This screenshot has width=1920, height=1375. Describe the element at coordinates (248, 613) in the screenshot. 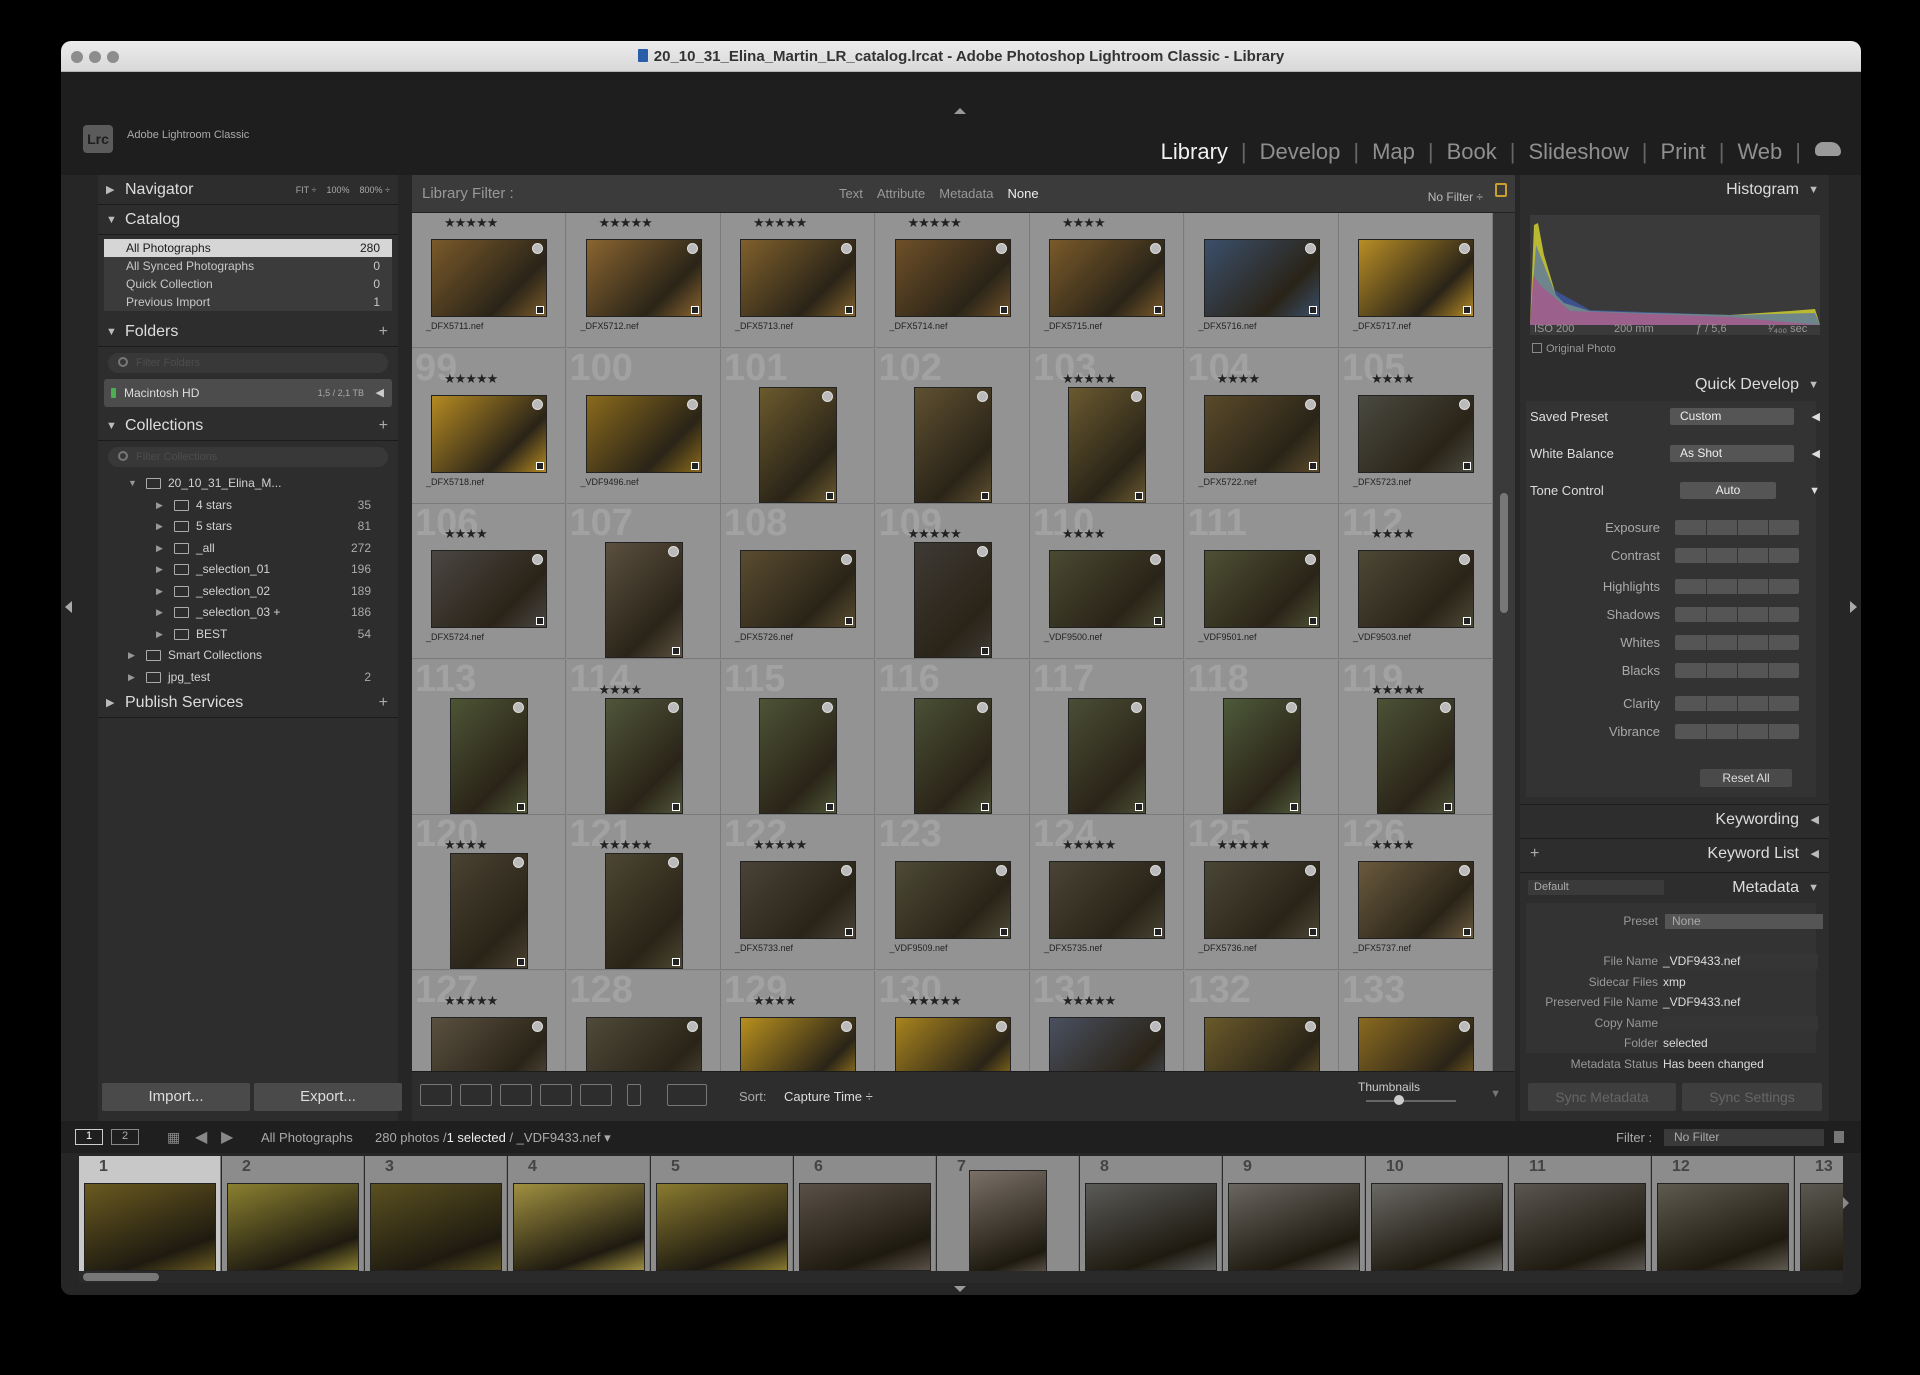

I see `collection-item: ▶ _selection_03 + 186` at that location.